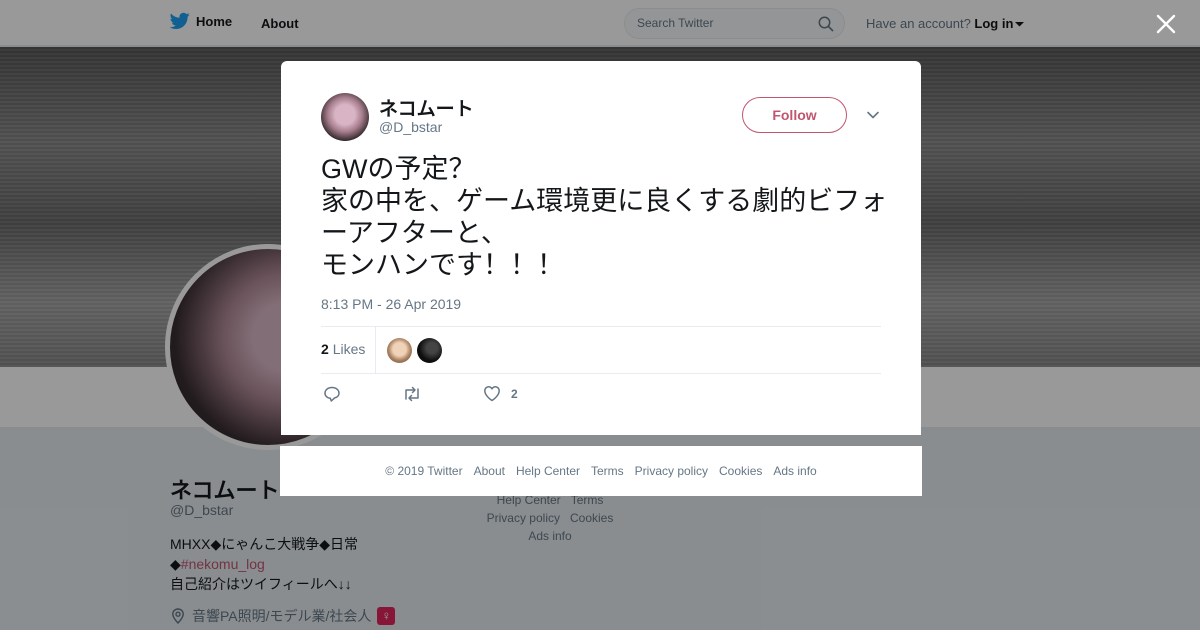  Describe the element at coordinates (1166, 25) in the screenshot. I see `close-icon` at that location.